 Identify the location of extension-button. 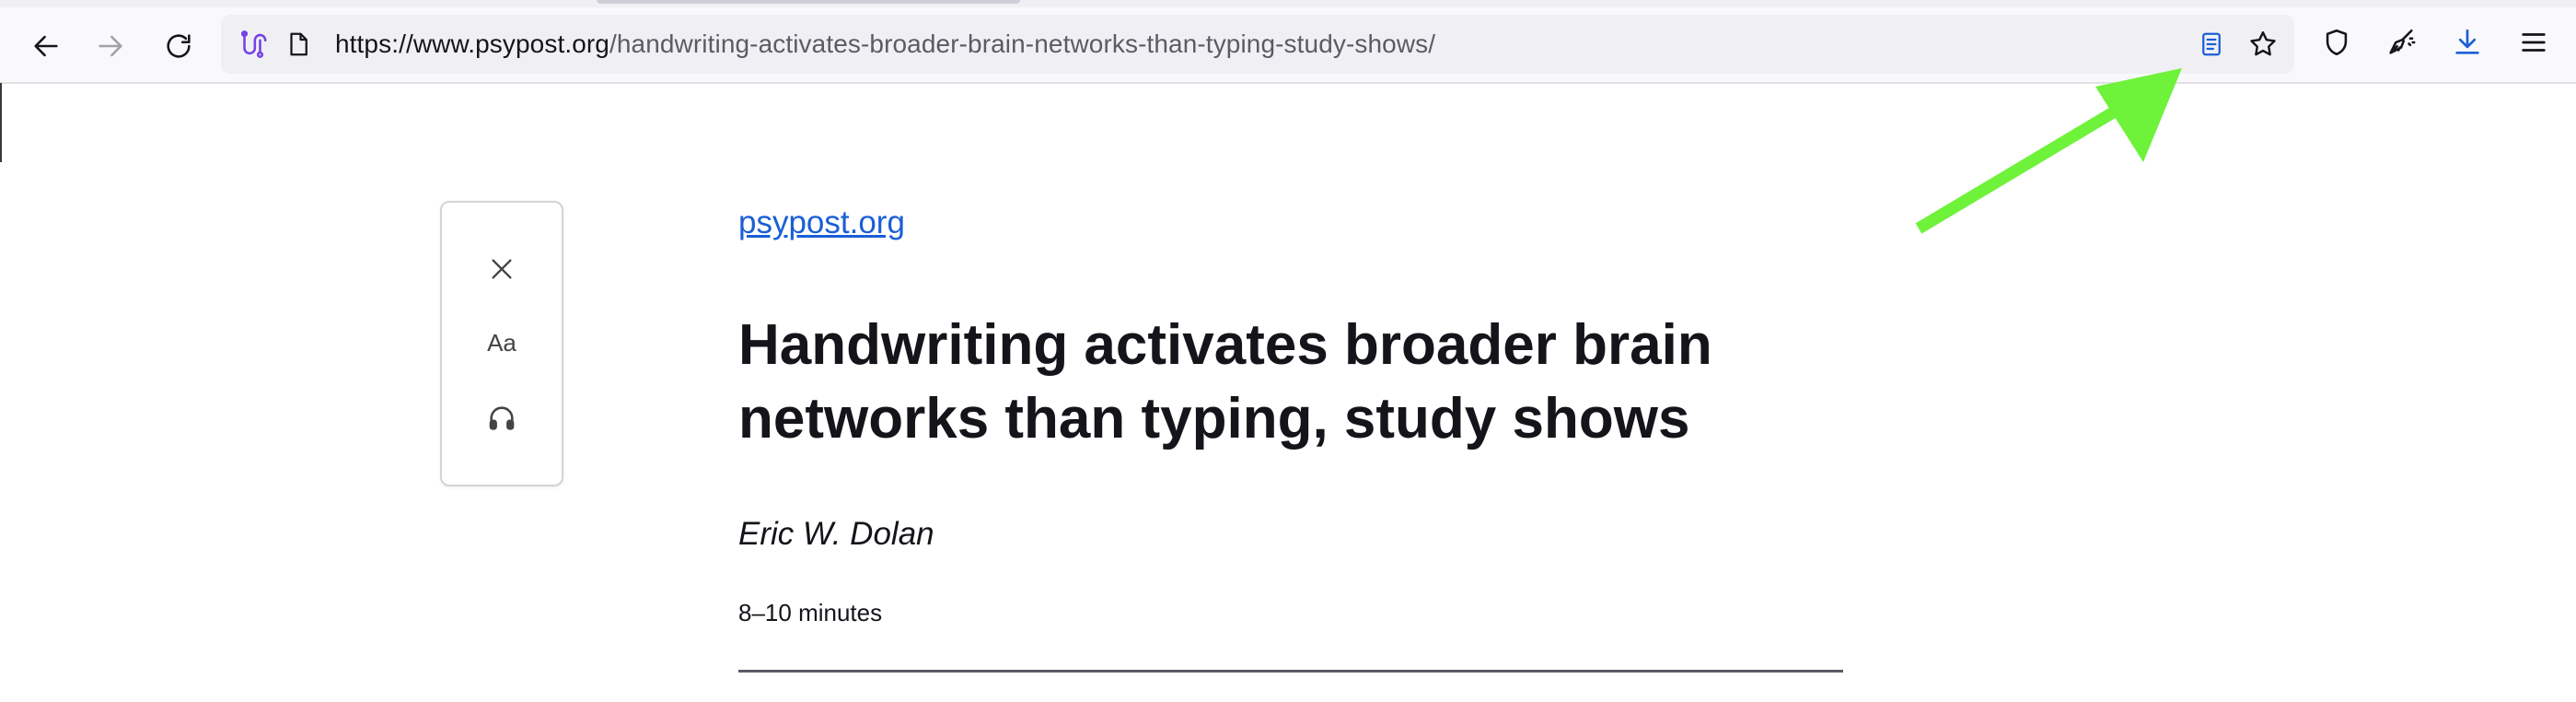
(252, 44).